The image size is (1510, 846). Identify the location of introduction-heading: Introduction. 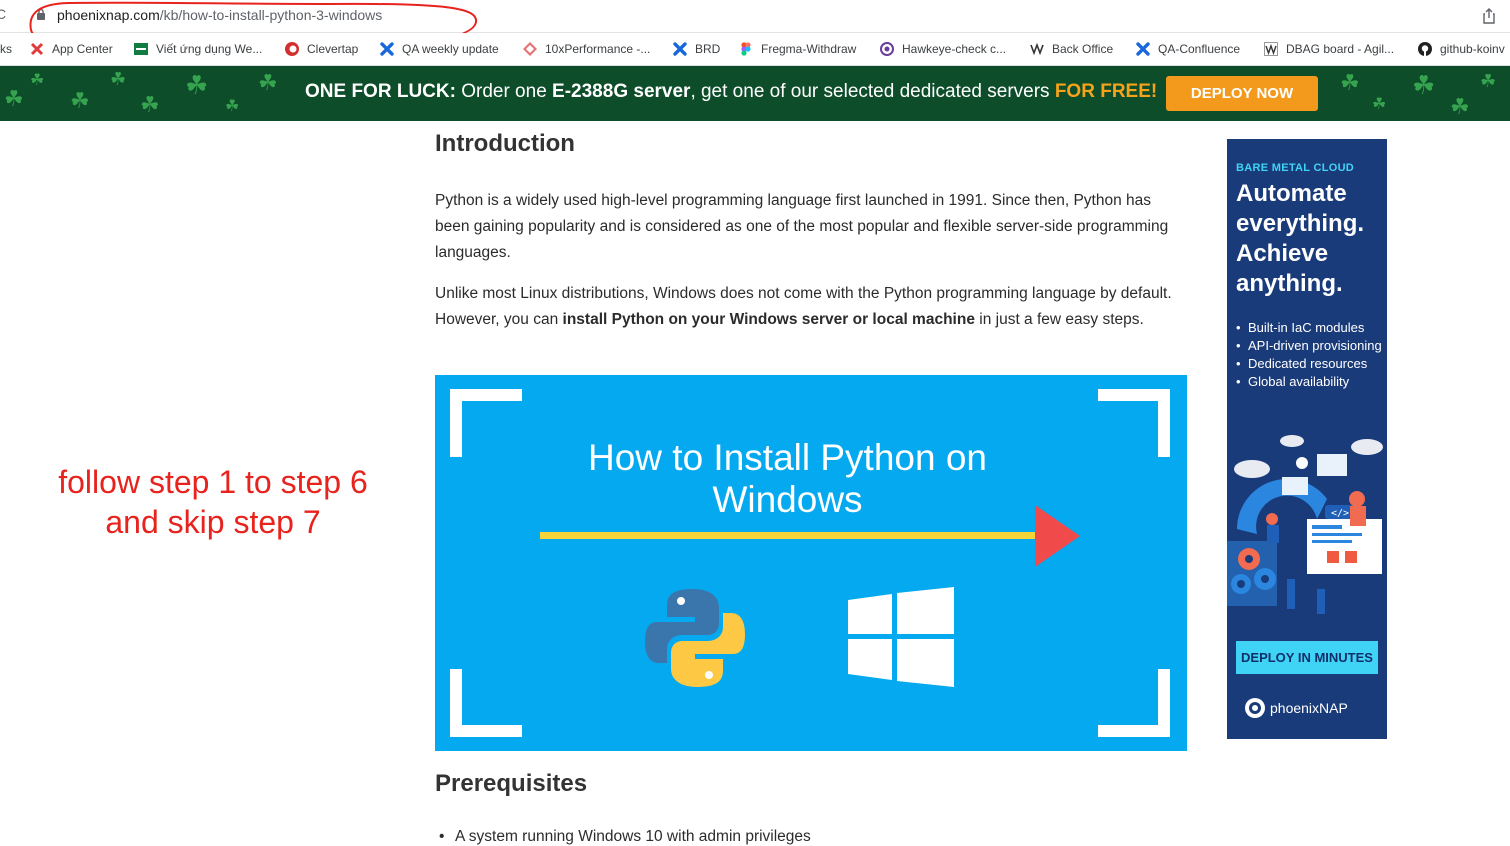
(505, 143).